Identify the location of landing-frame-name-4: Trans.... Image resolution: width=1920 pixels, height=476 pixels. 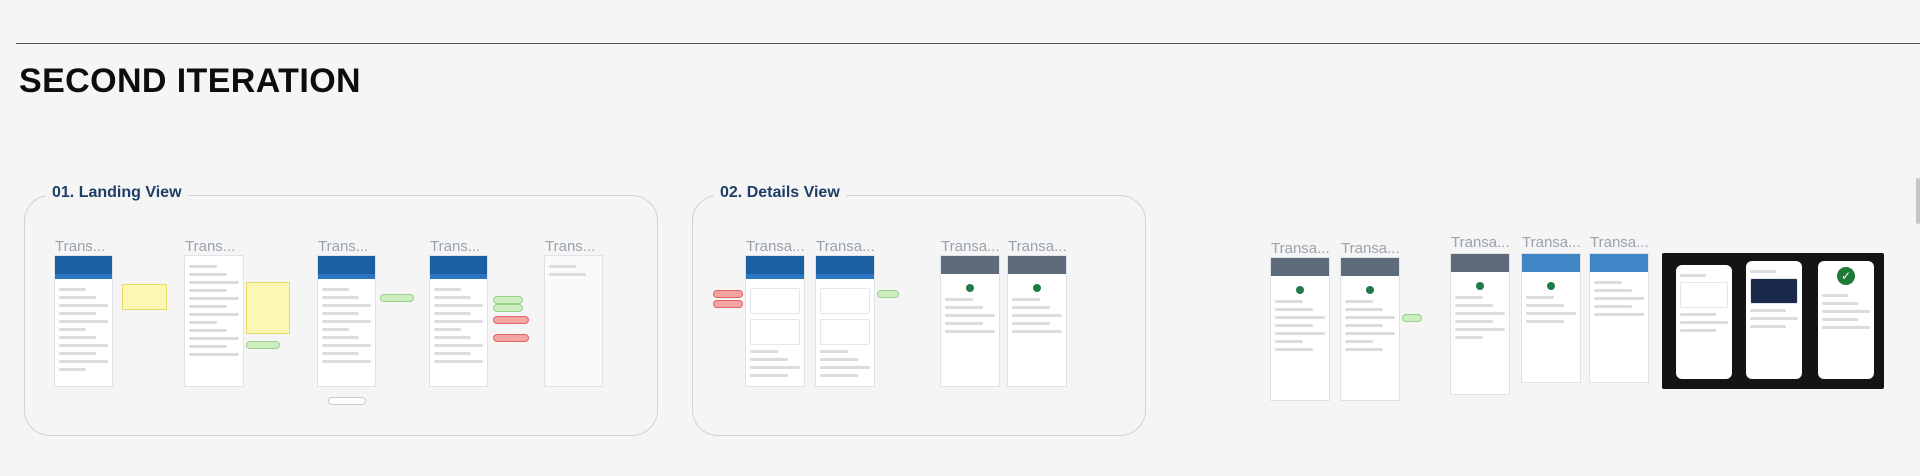
(455, 246).